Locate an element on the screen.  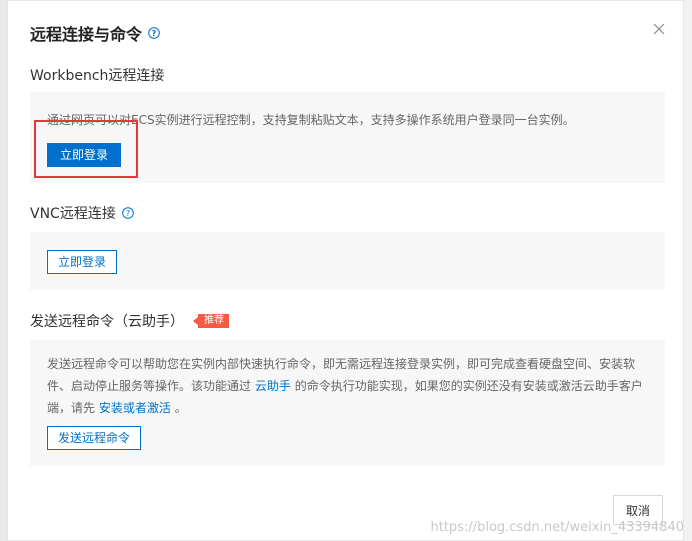
dialog-title: 远程连接与命令 ? is located at coordinates (95, 33).